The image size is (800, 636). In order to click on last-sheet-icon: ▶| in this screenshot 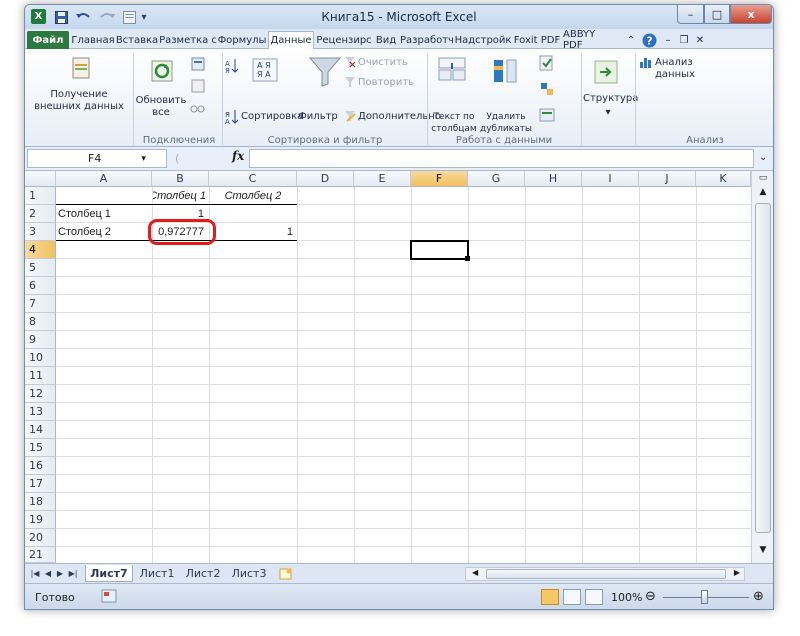, I will do `click(73, 573)`.